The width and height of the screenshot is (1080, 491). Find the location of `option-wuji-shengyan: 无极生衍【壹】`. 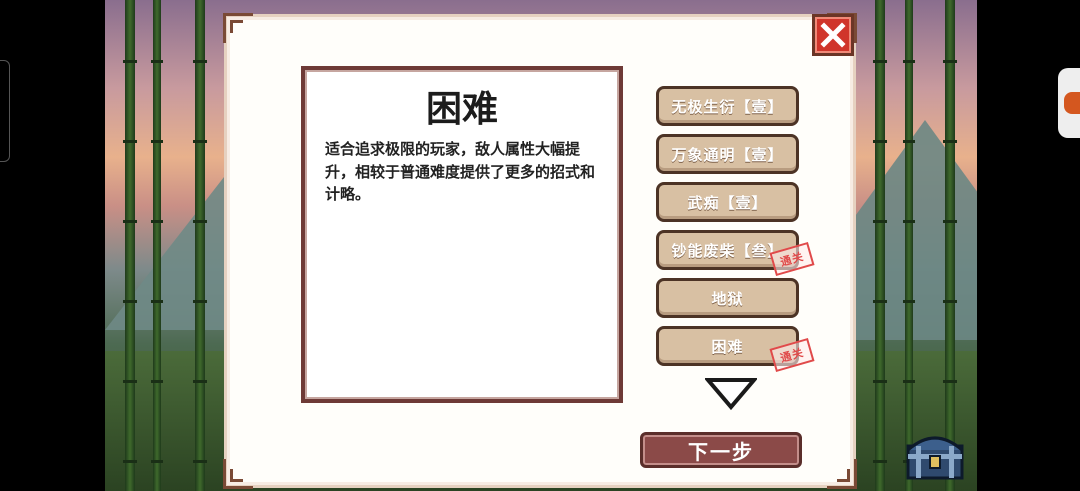

option-wuji-shengyan: 无极生衍【壹】 is located at coordinates (727, 106).